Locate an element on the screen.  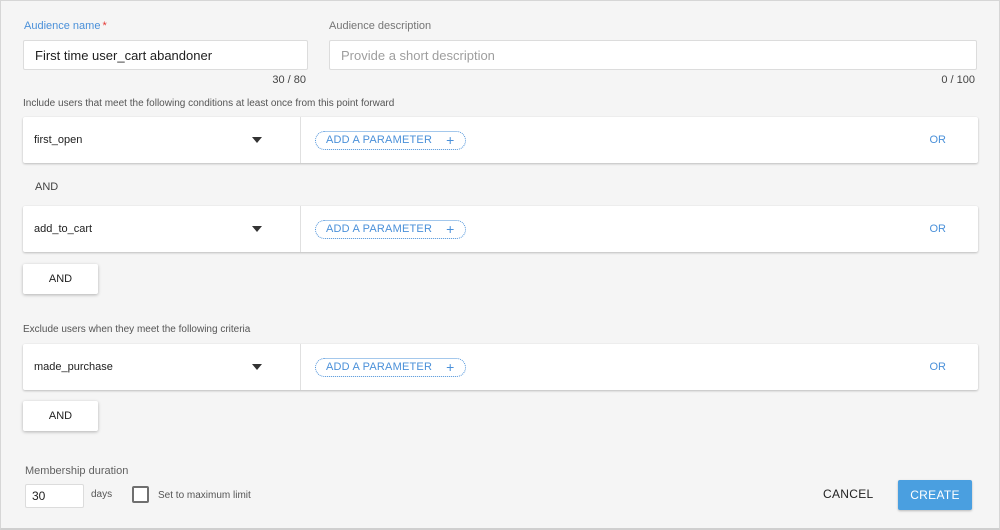
include-condition-row: add_to_cart ADD A PARAMETER + OR is located at coordinates (500, 229).